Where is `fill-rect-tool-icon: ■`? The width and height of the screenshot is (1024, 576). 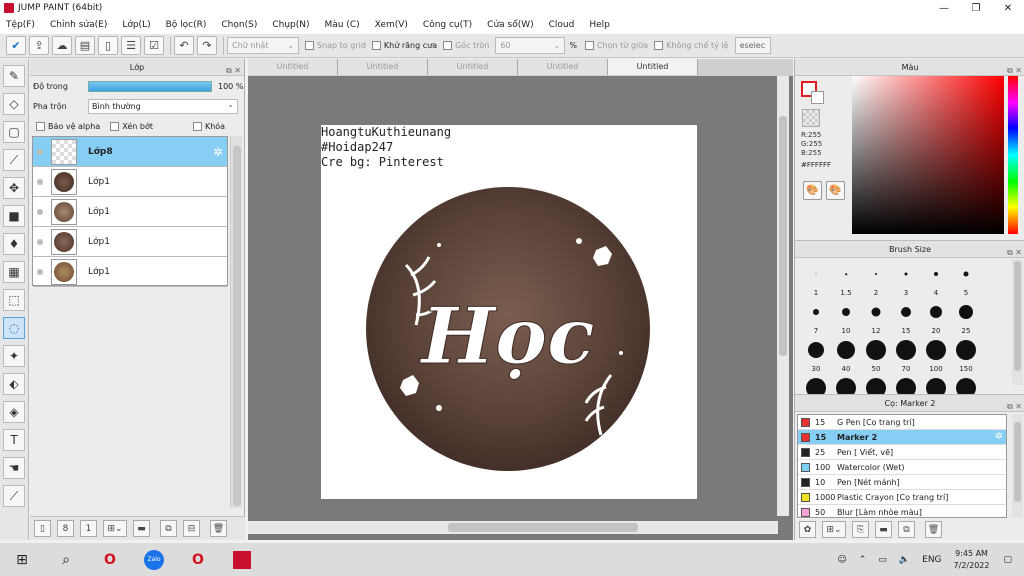
fill-rect-tool-icon: ■ is located at coordinates (14, 216).